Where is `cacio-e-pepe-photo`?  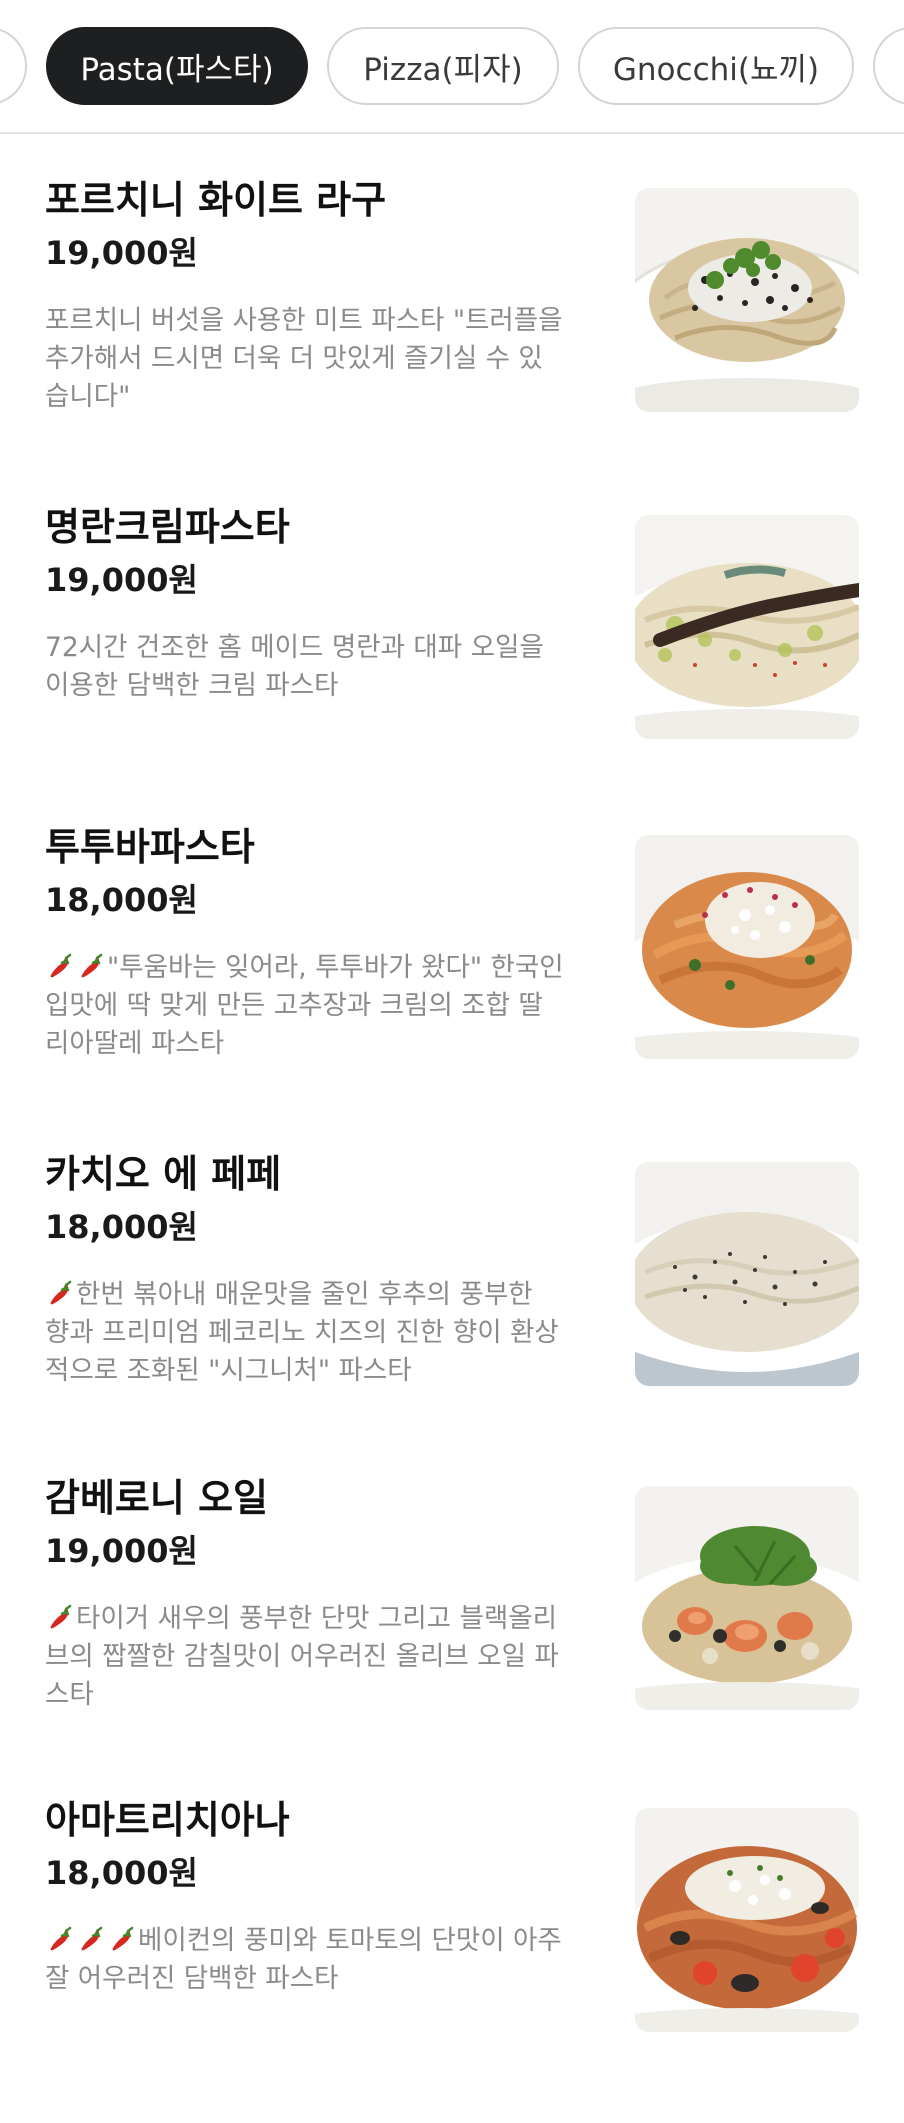
cacio-e-pepe-photo is located at coordinates (747, 1274).